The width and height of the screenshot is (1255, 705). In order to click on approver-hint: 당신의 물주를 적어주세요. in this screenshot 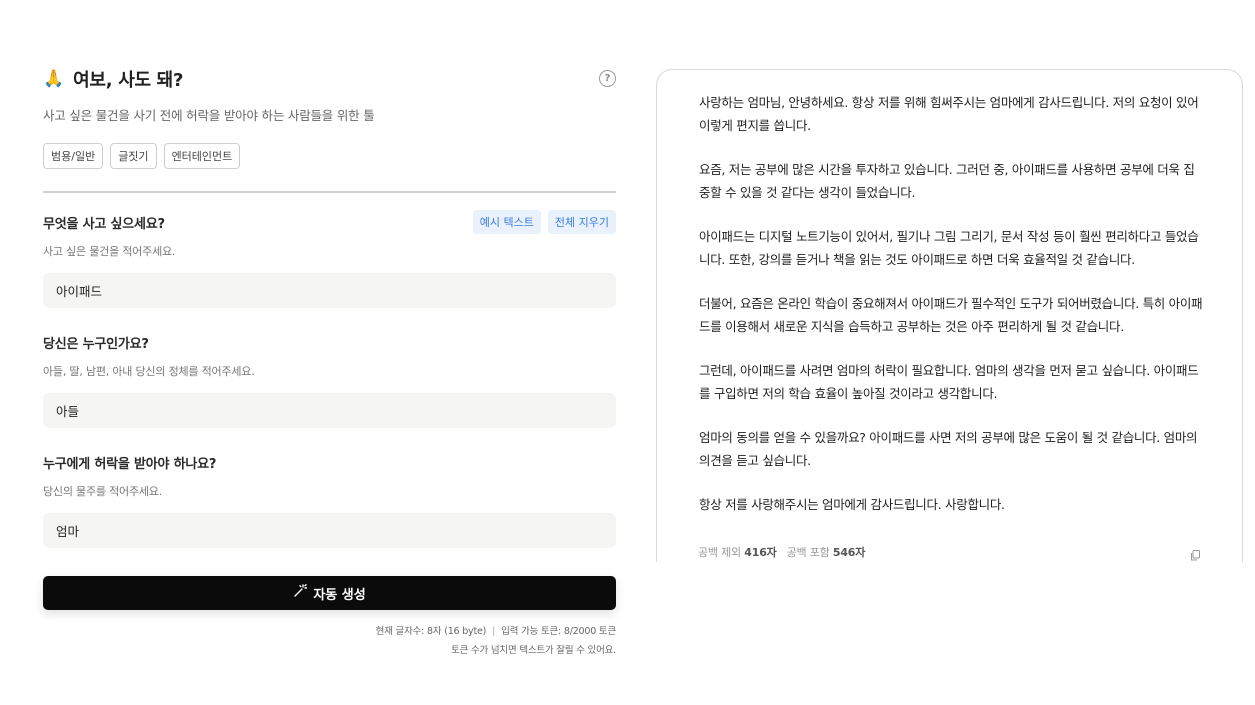, I will do `click(103, 491)`.